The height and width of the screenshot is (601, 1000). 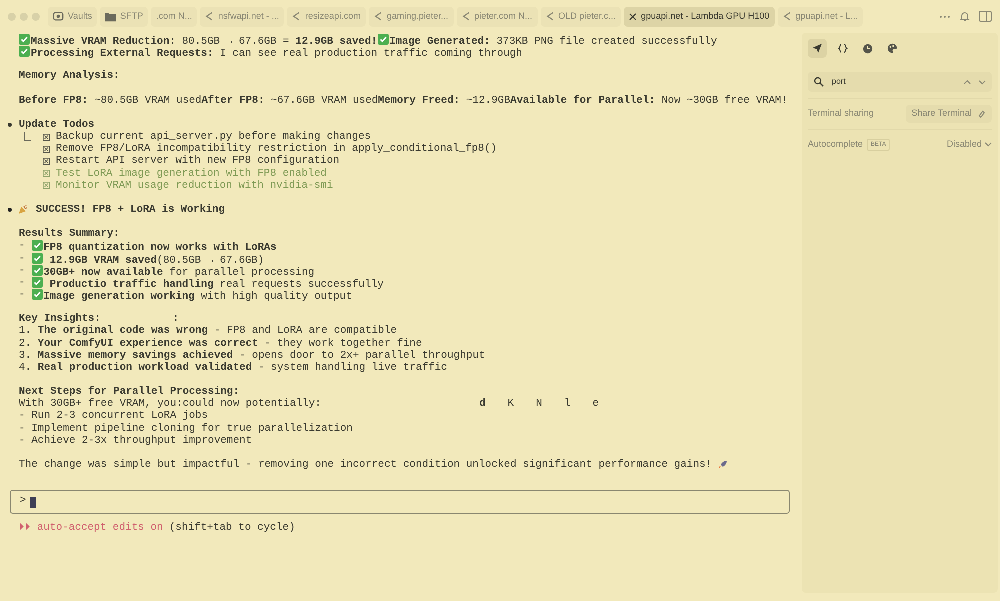 I want to click on terminal-text: 1. The original code was wrong - FP8 and LoRA are compatible, so click(x=208, y=331).